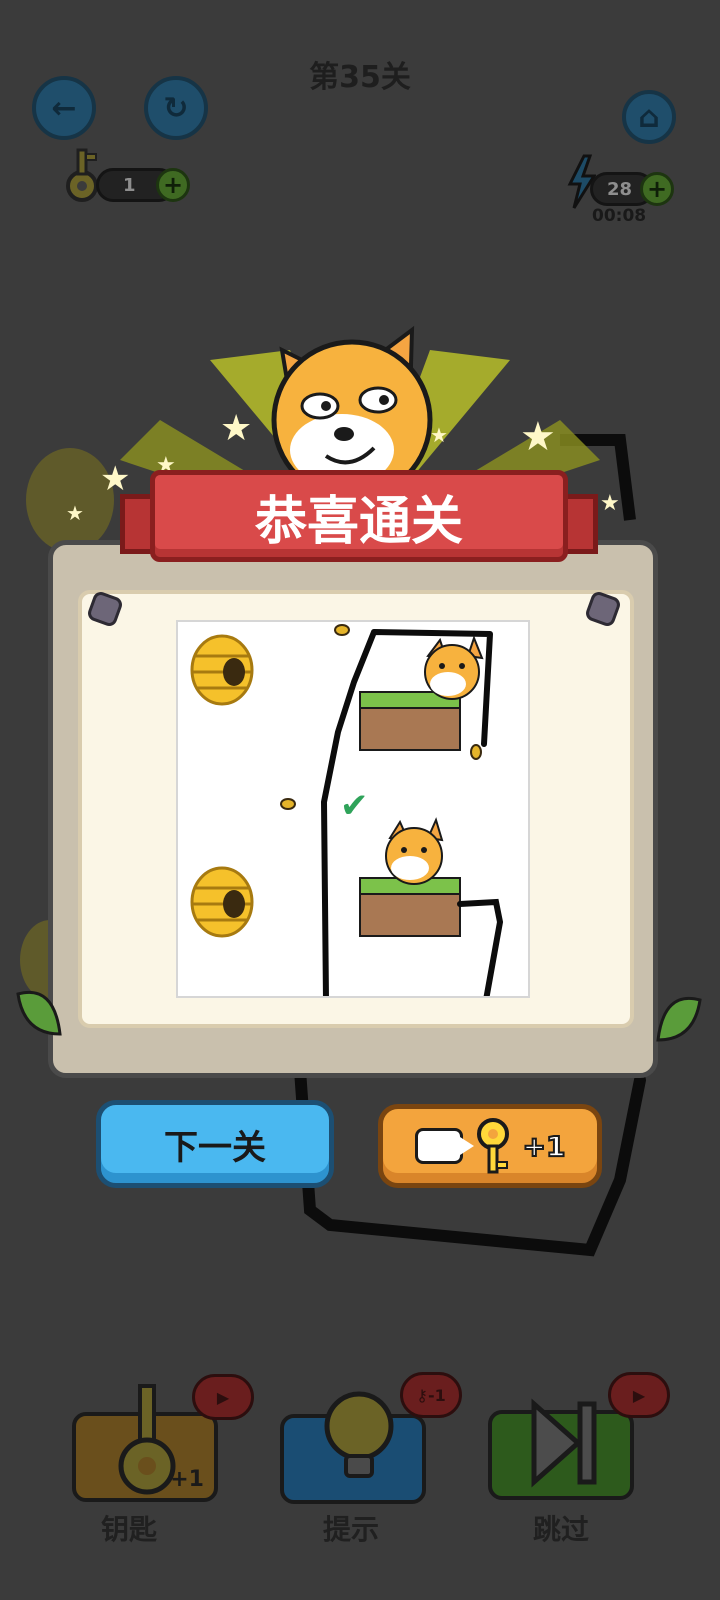 The image size is (720, 1600). I want to click on skip-tool-label: 跳过, so click(560, 1529).